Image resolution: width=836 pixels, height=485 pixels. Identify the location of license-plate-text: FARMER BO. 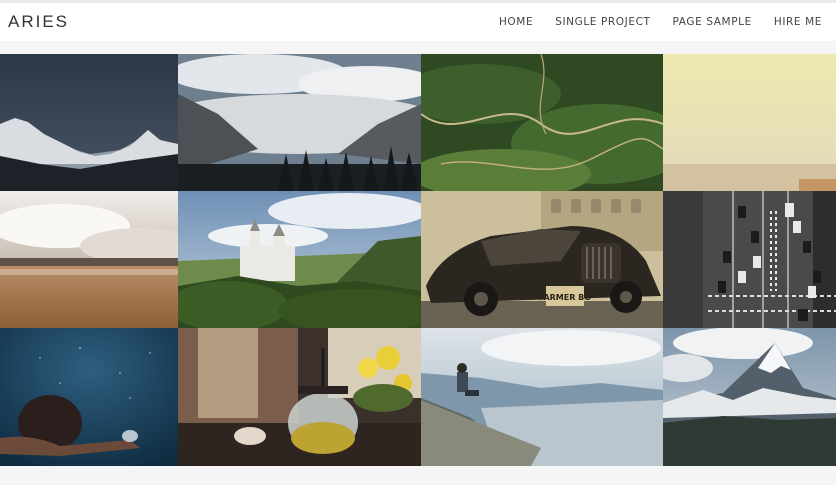
(565, 297).